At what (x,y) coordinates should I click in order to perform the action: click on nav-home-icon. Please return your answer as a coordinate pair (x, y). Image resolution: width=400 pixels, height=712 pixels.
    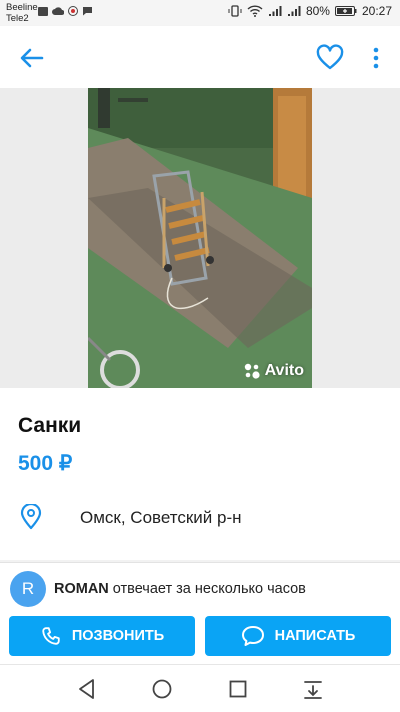
    Looking at the image, I should click on (162, 689).